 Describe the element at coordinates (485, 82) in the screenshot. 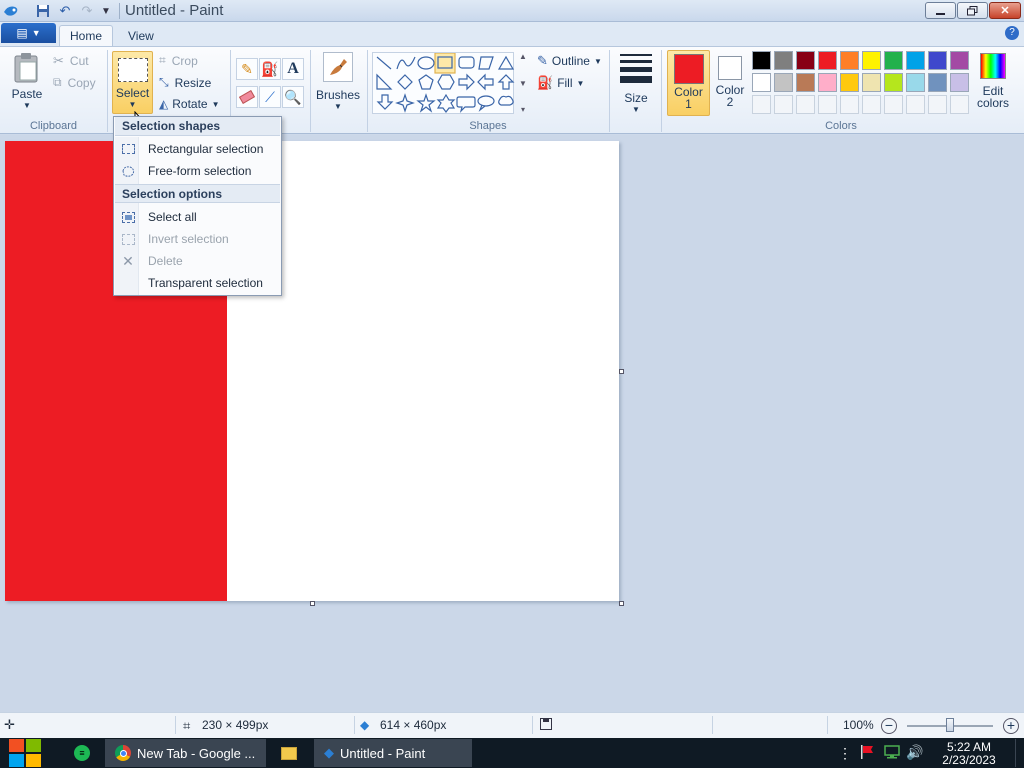

I see `left-arrow-shape-icon` at that location.